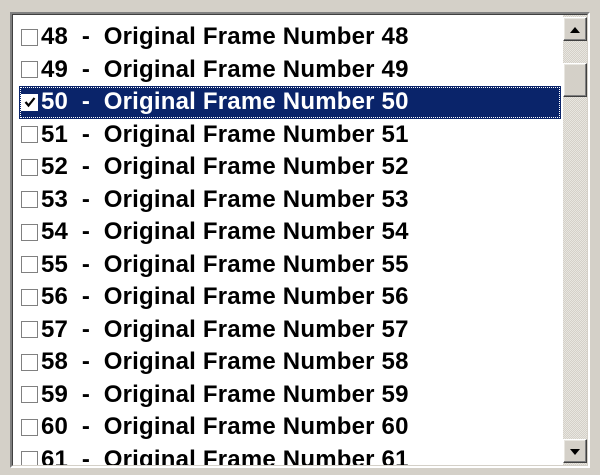  What do you see at coordinates (225, 37) in the screenshot?
I see `list-item-label: 48 - Original Frame Number 48` at bounding box center [225, 37].